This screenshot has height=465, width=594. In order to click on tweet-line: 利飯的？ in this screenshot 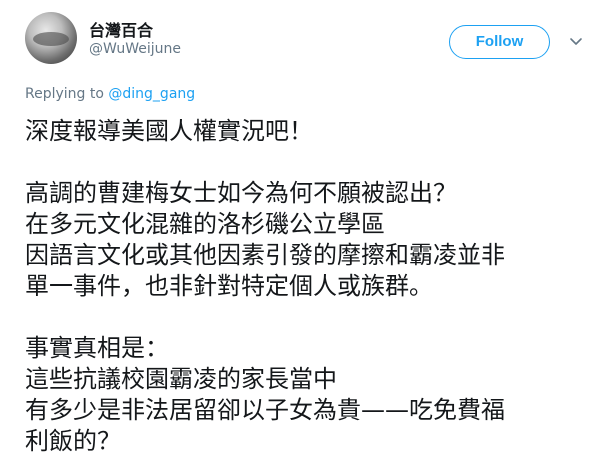, I will do `click(73, 441)`.